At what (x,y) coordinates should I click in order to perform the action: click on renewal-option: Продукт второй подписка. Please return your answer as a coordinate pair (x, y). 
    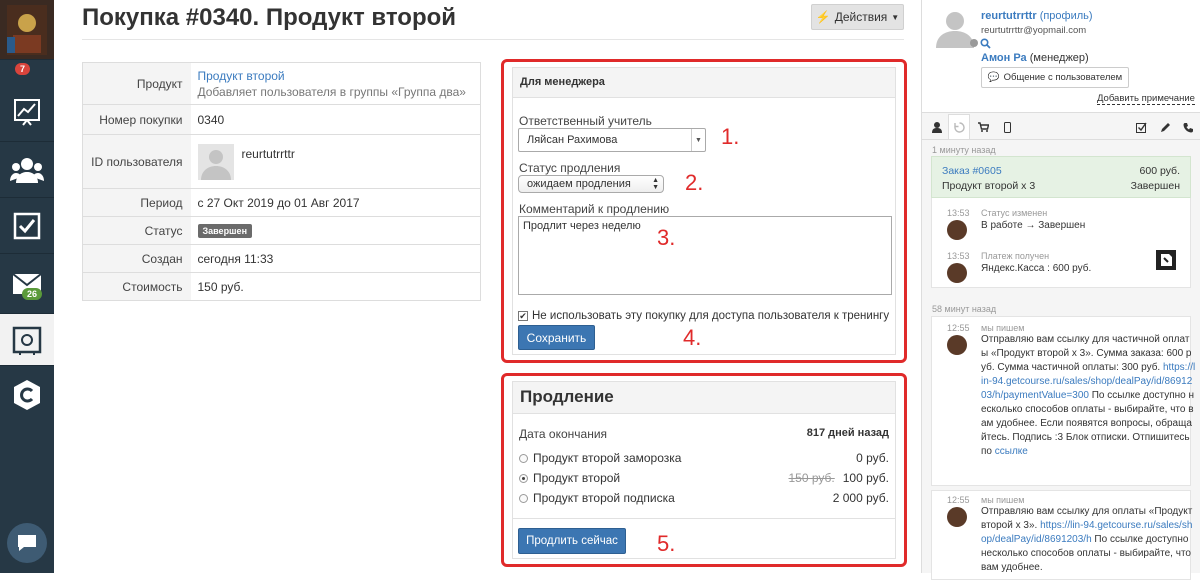
    Looking at the image, I should click on (597, 498).